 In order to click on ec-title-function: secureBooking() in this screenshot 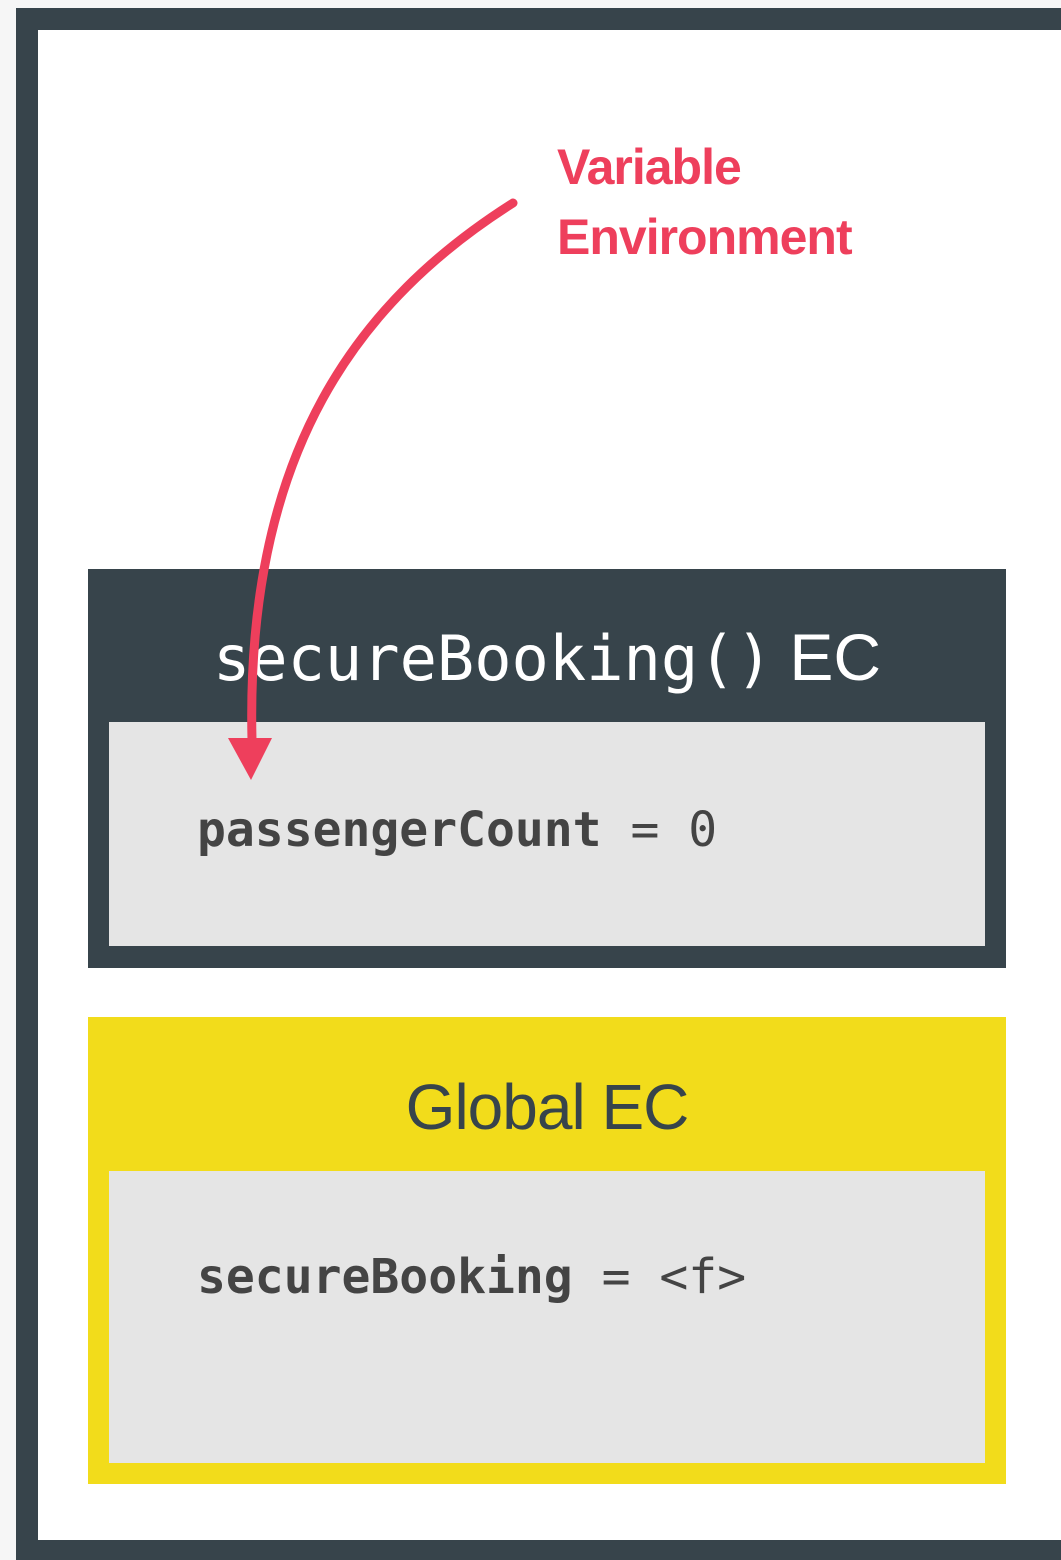, I will do `click(492, 658)`.